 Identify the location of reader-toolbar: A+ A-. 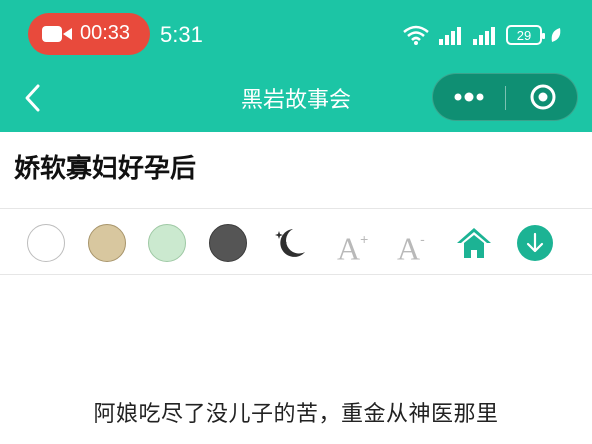
(296, 244).